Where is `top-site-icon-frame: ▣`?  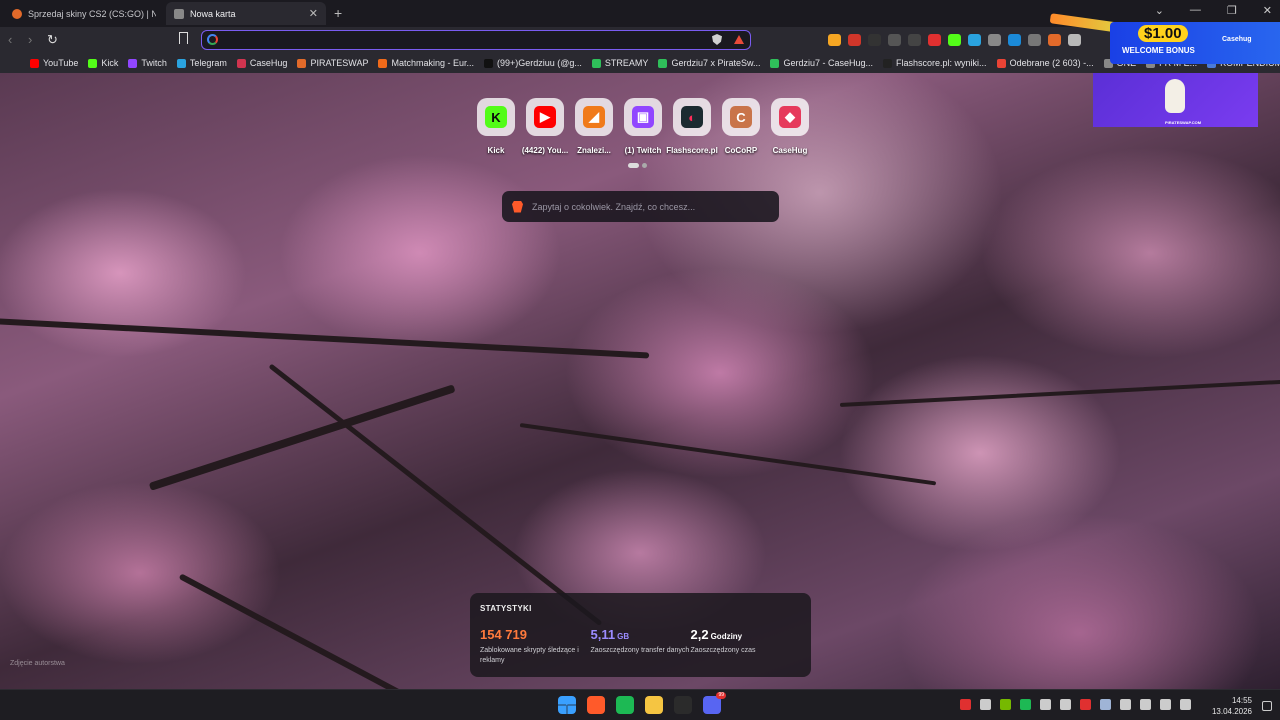 top-site-icon-frame: ▣ is located at coordinates (643, 117).